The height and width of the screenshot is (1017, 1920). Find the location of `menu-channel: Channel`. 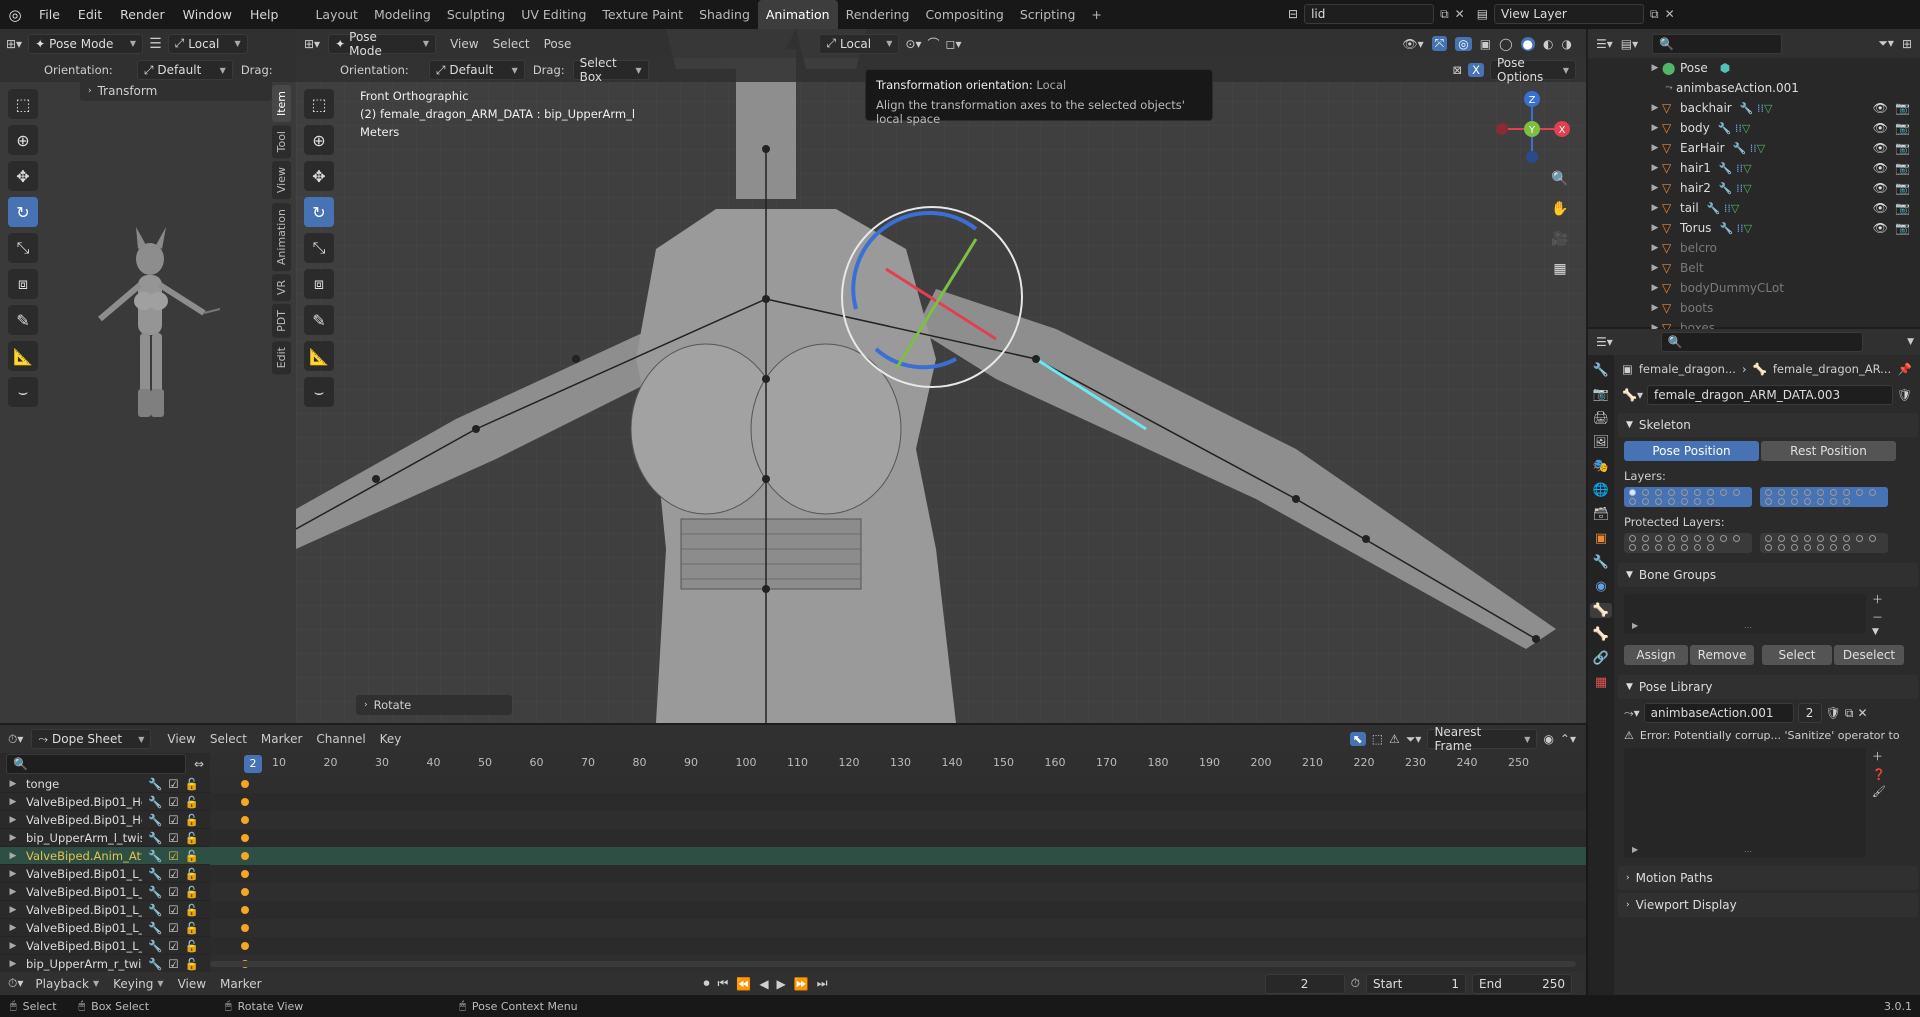

menu-channel: Channel is located at coordinates (340, 739).